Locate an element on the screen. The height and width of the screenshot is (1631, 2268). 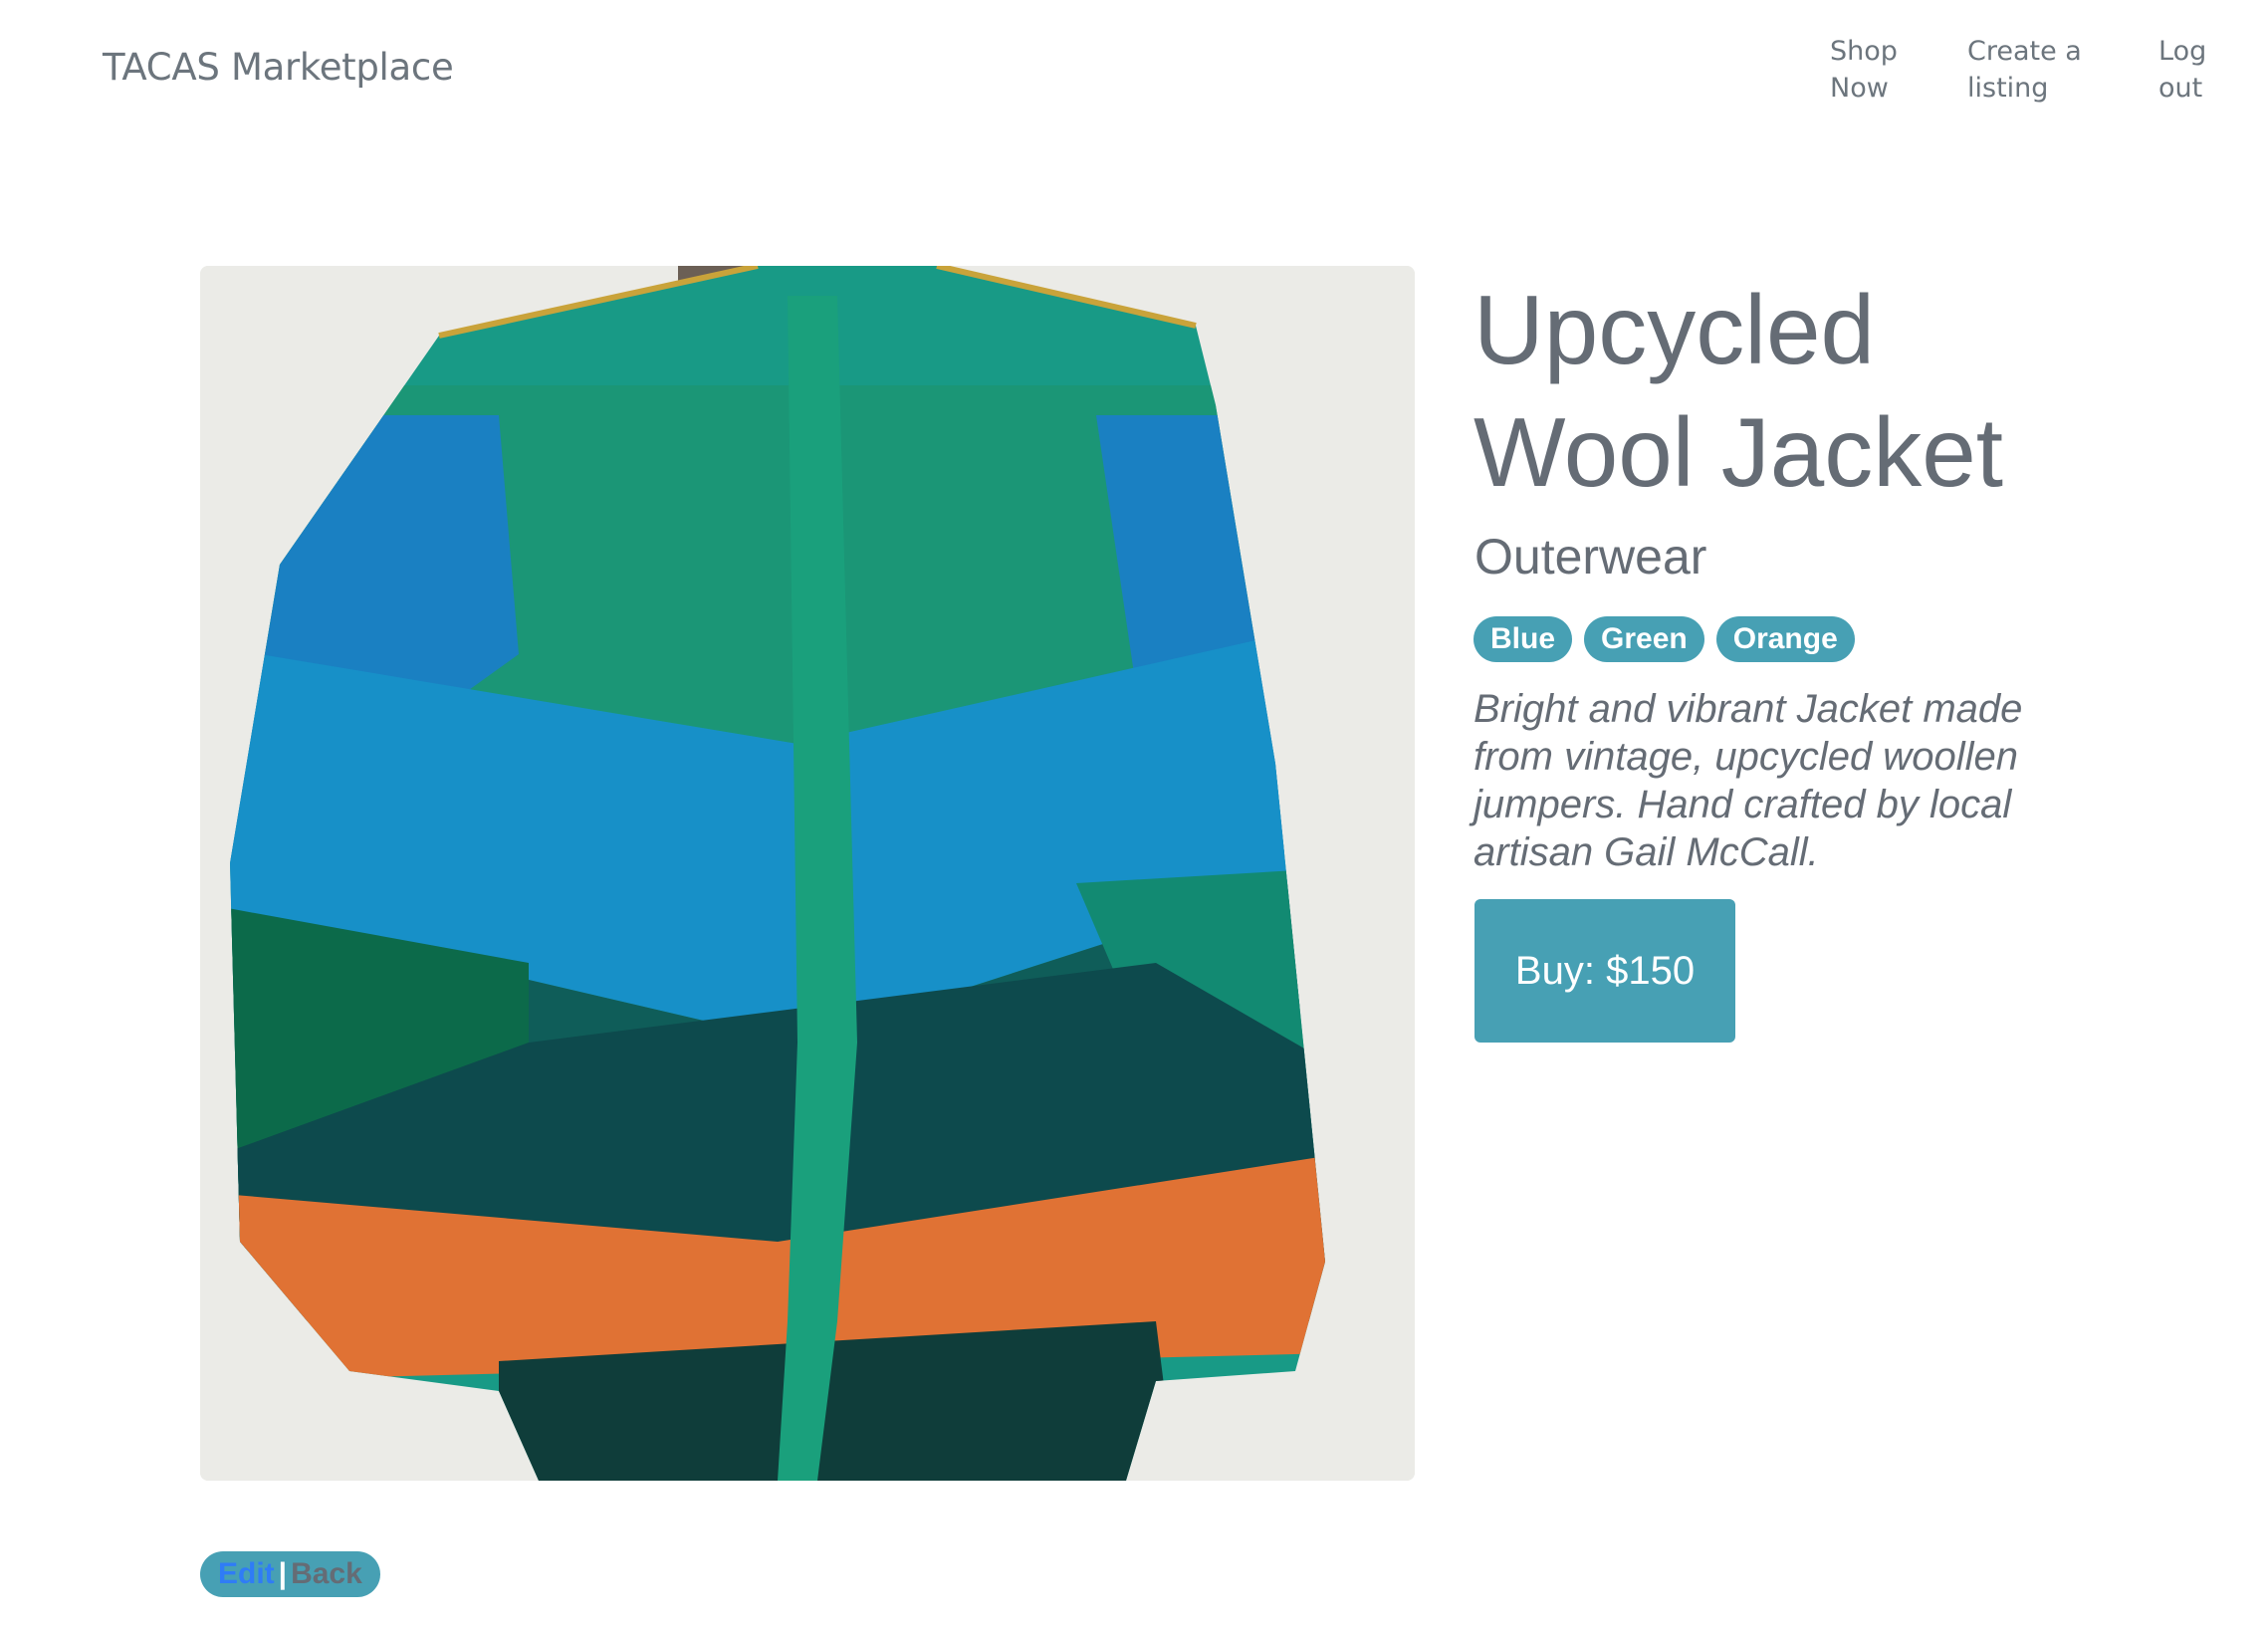
buy-button: Buy: $150 is located at coordinates (1604, 971).